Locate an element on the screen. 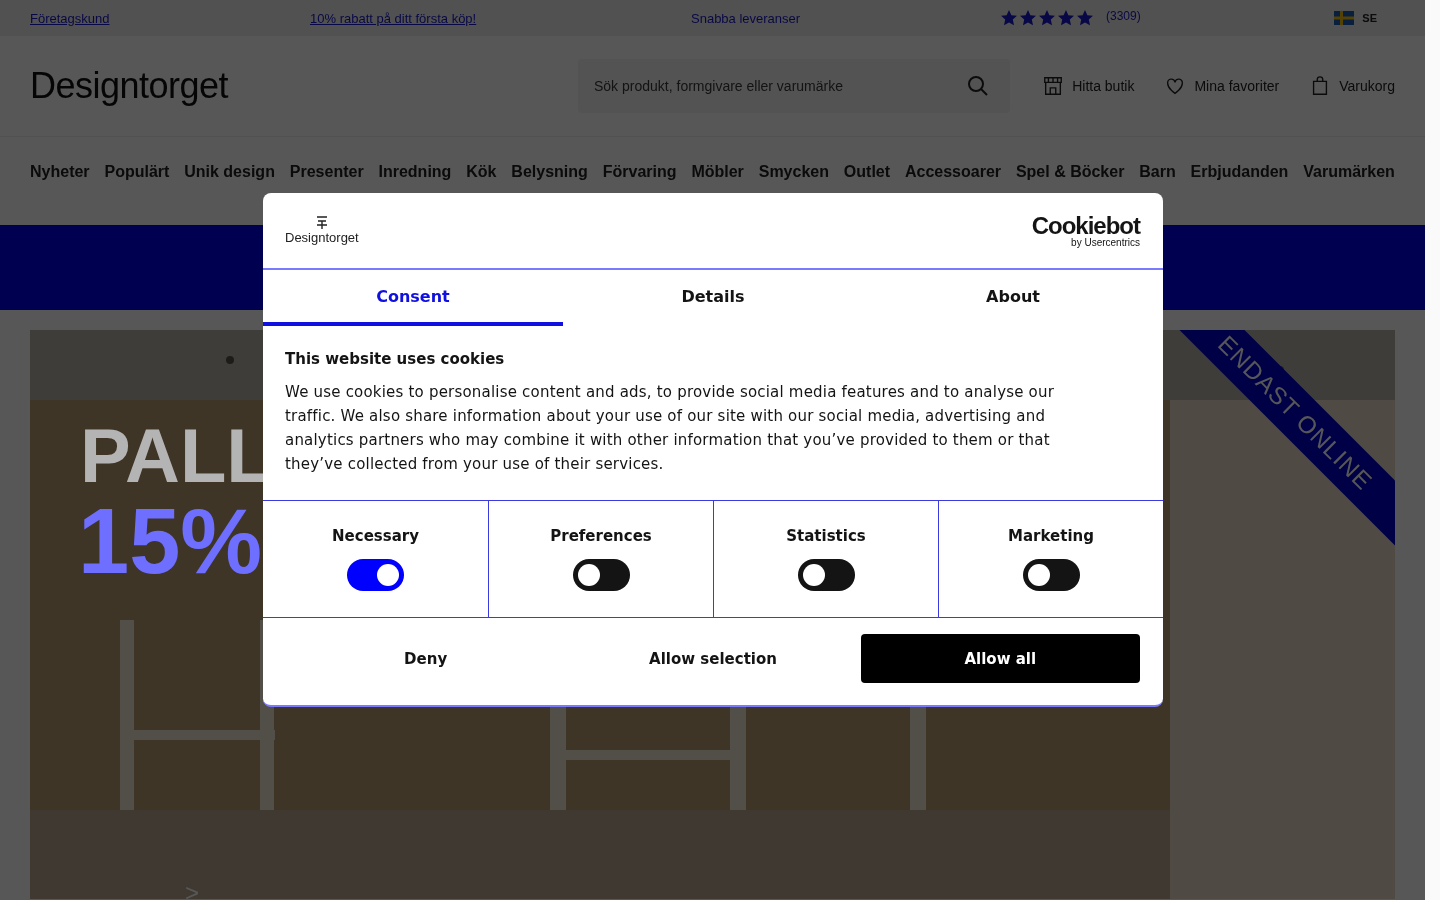  nav-item: Barn is located at coordinates (1157, 172).